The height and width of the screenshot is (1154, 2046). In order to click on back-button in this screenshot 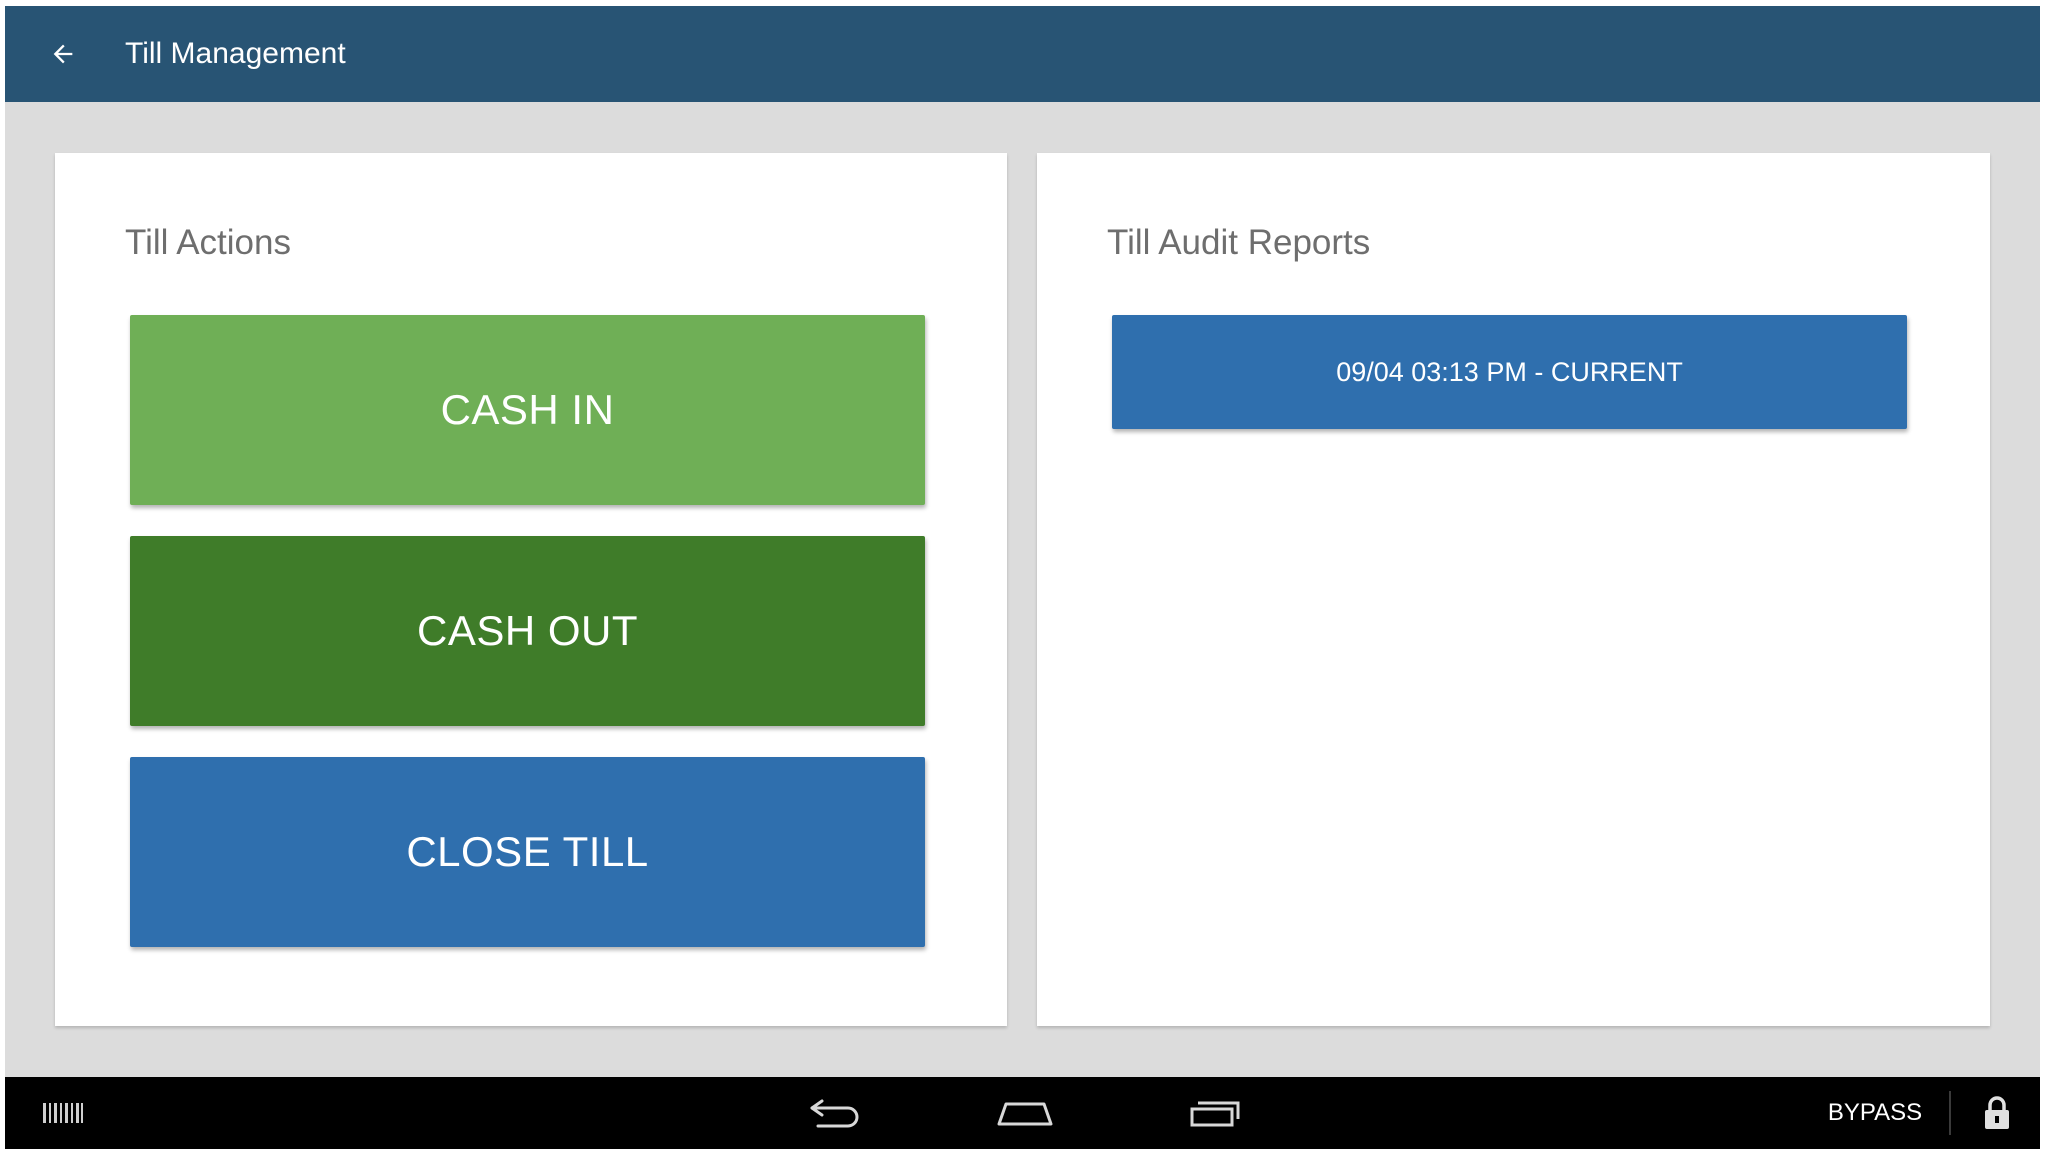, I will do `click(63, 54)`.